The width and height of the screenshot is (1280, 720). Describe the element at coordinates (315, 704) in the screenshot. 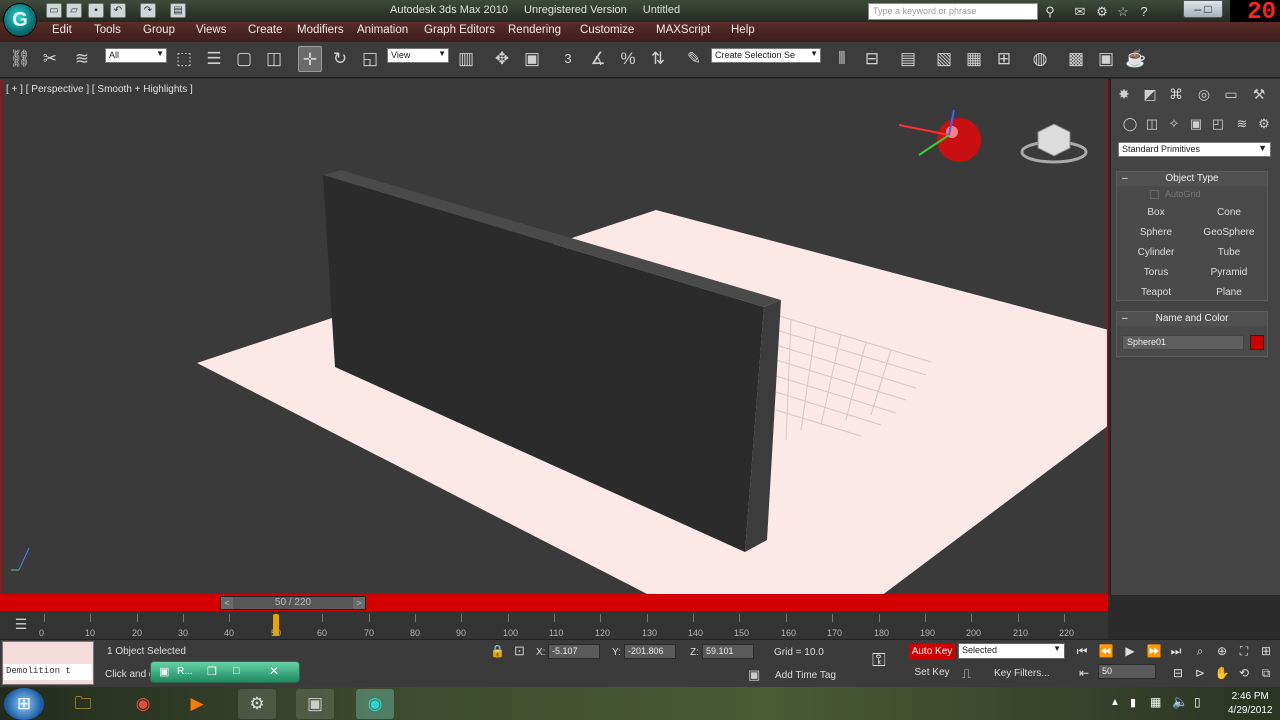

I see `games-icon: ▣` at that location.